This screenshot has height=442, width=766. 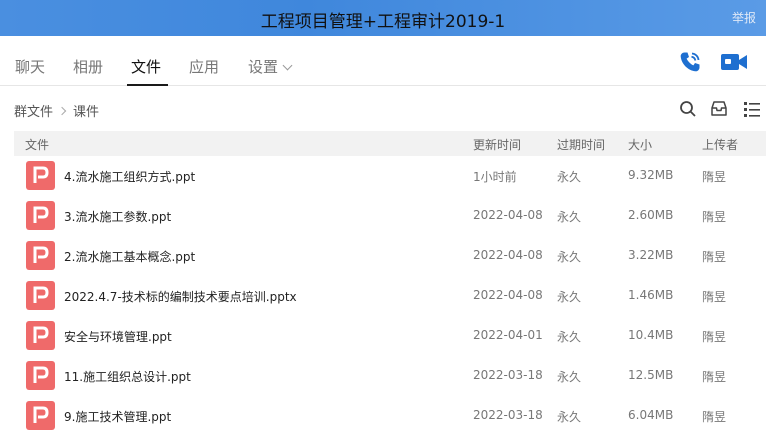 What do you see at coordinates (88, 66) in the screenshot?
I see `tab-album: 相册` at bounding box center [88, 66].